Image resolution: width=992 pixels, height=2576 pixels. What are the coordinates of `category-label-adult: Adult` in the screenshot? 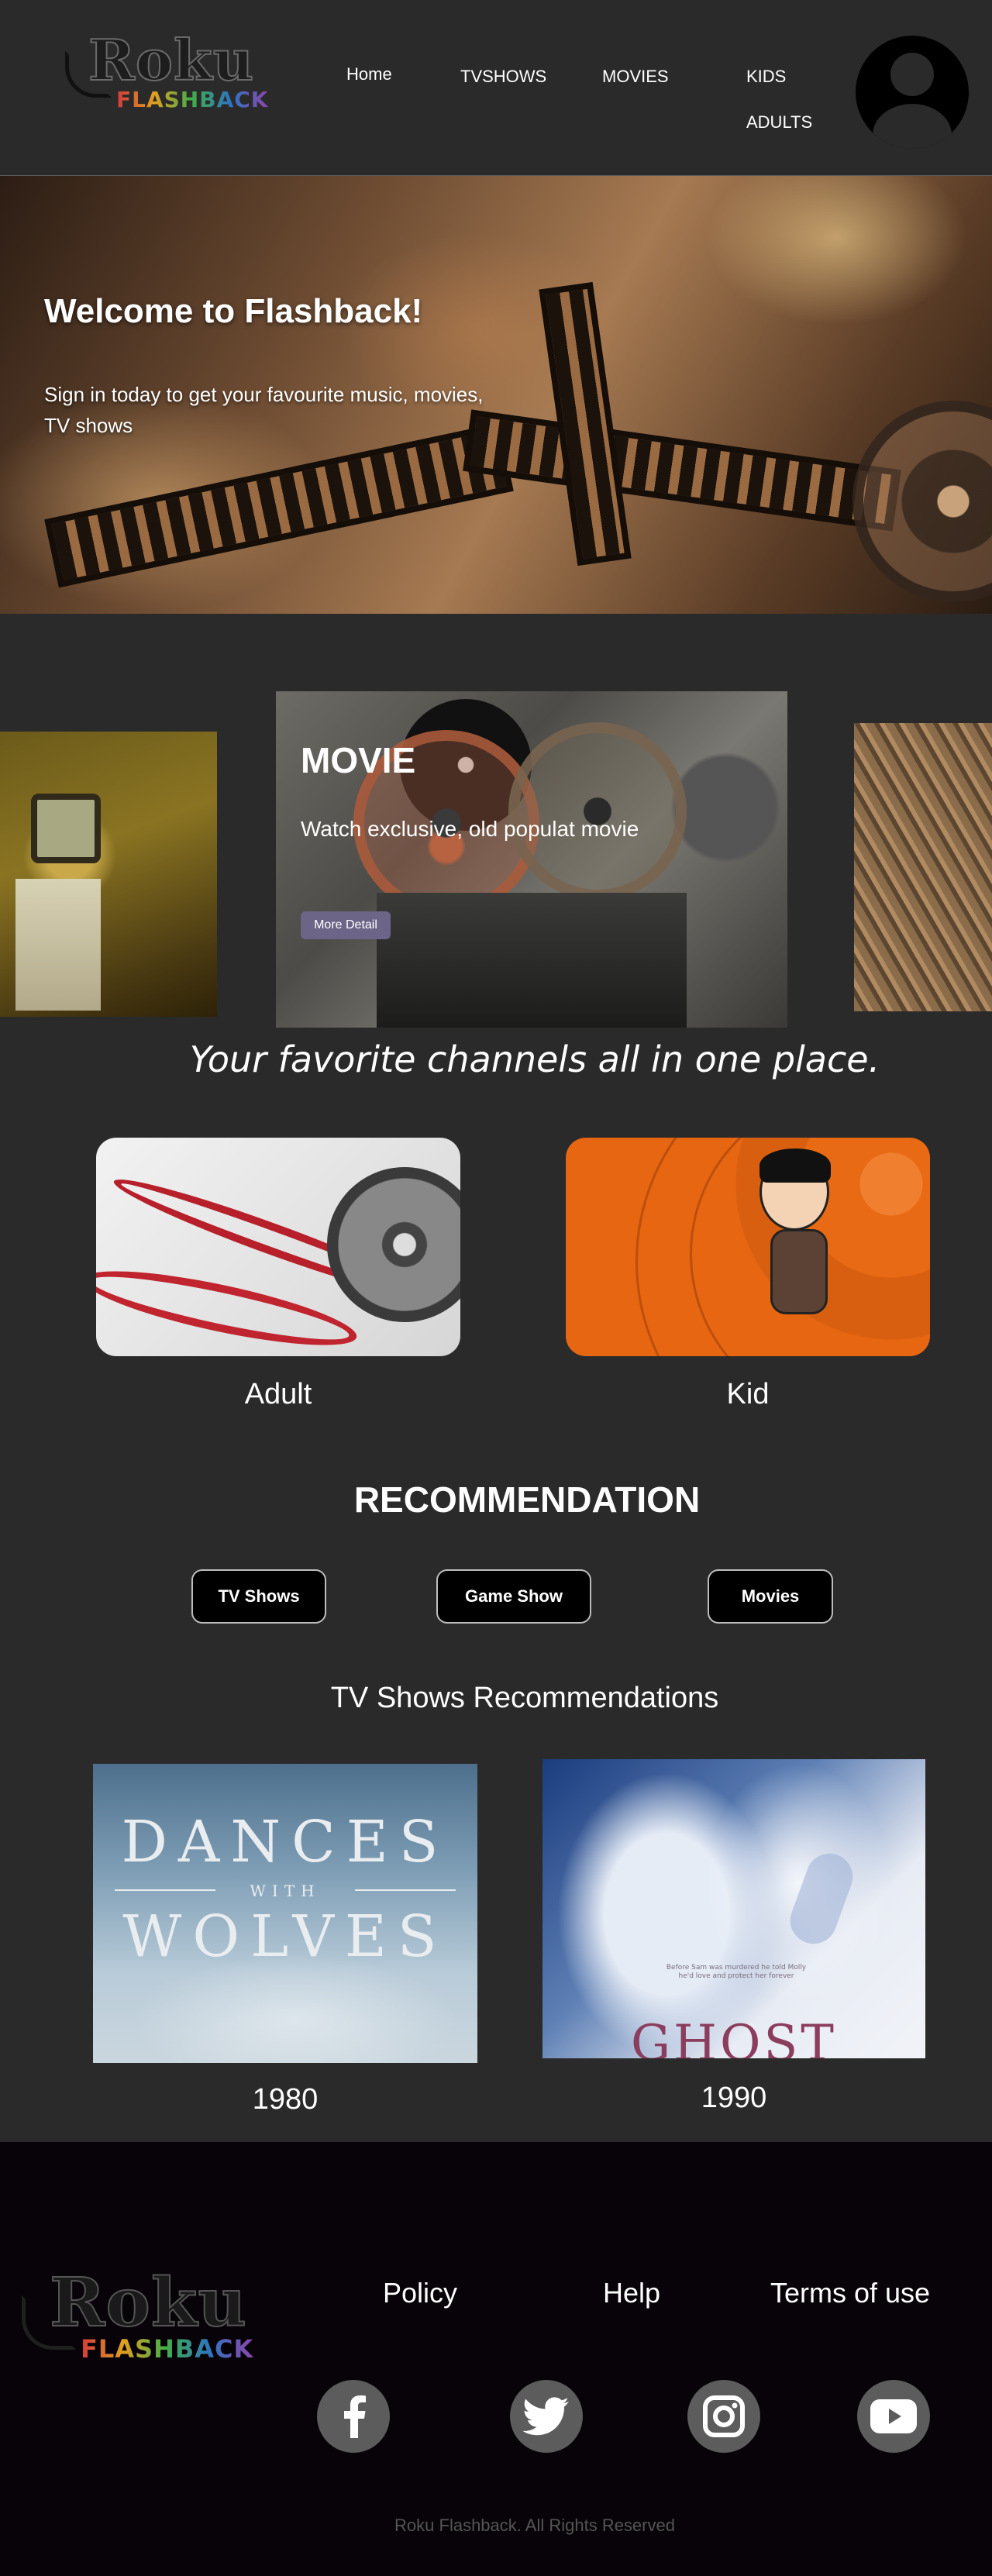 It's located at (278, 1394).